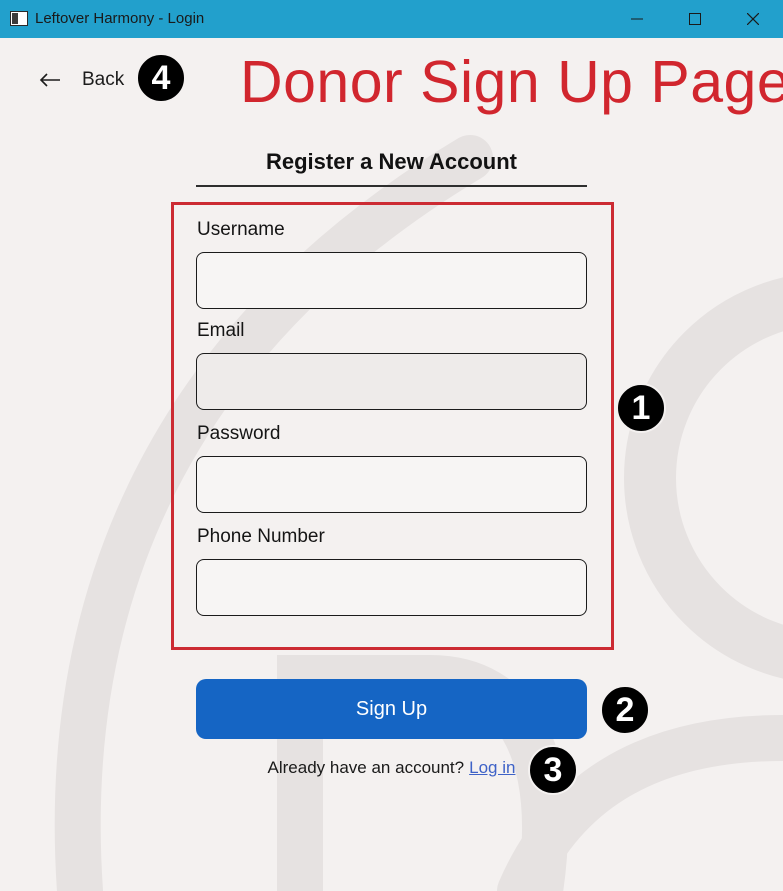  What do you see at coordinates (391, 709) in the screenshot?
I see `sign-up-button: Sign Up` at bounding box center [391, 709].